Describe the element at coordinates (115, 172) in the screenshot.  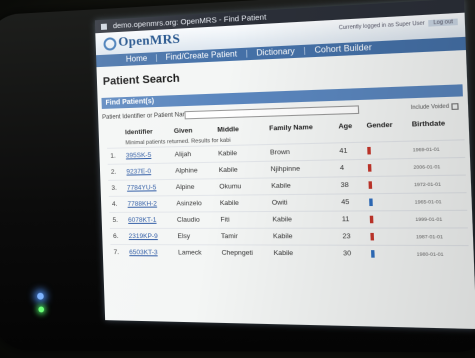
I see `row-number: 2.` at that location.